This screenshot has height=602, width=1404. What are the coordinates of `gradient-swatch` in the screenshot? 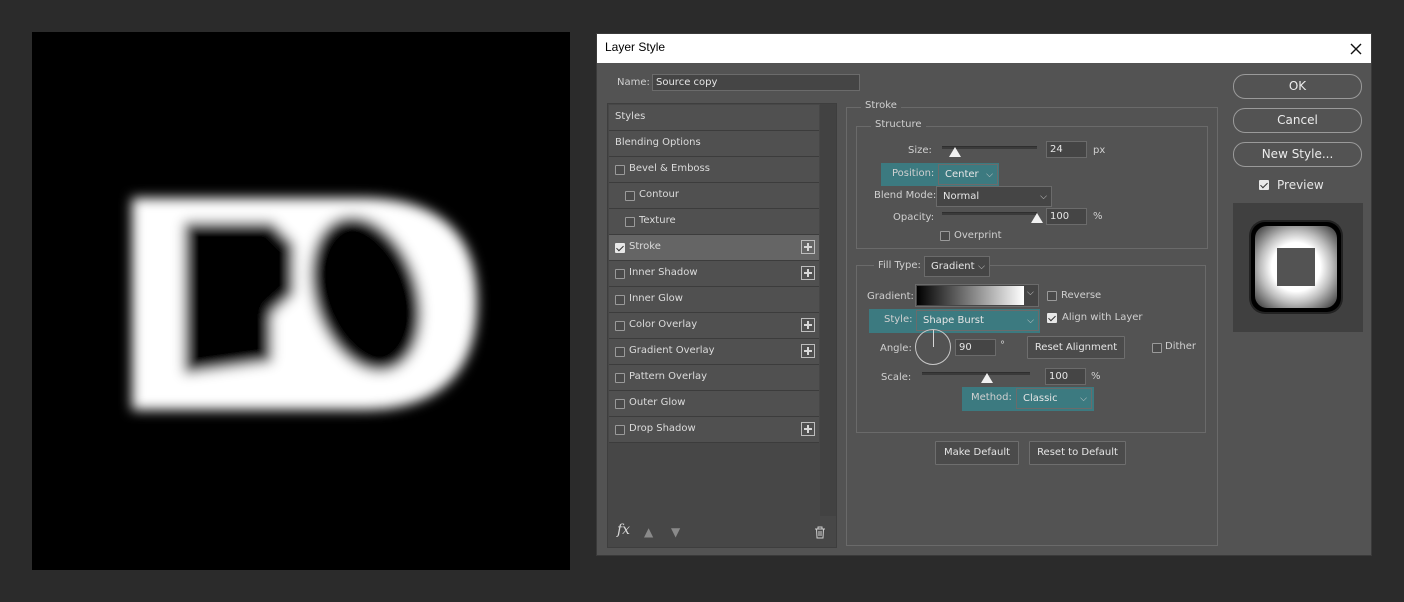 It's located at (970, 295).